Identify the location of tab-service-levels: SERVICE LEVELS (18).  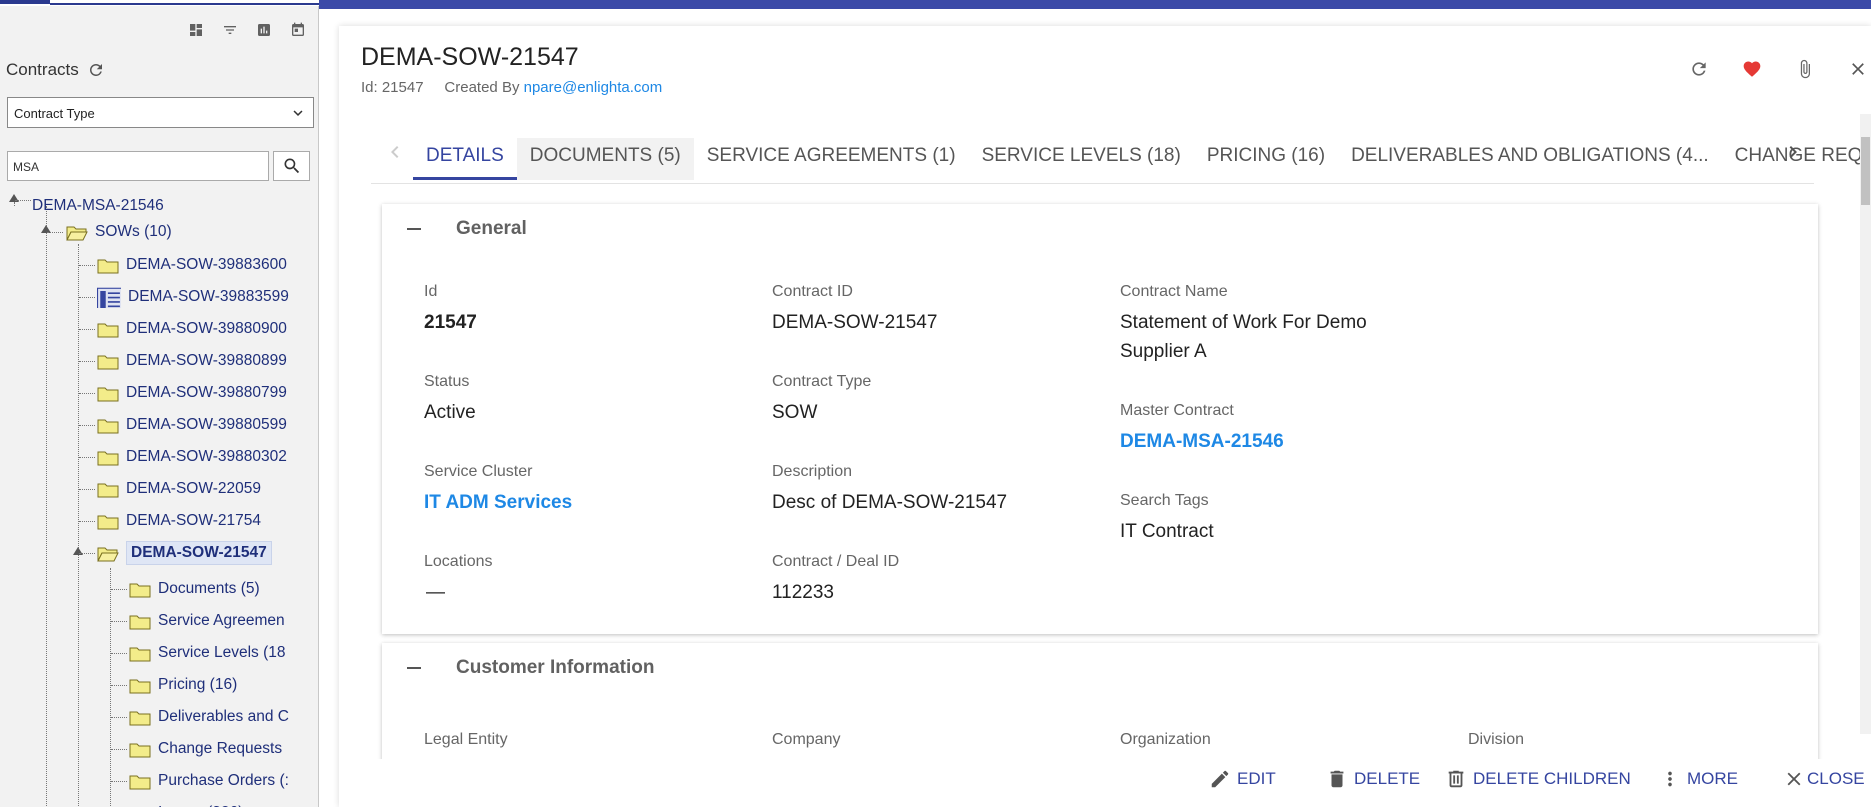
(1081, 159).